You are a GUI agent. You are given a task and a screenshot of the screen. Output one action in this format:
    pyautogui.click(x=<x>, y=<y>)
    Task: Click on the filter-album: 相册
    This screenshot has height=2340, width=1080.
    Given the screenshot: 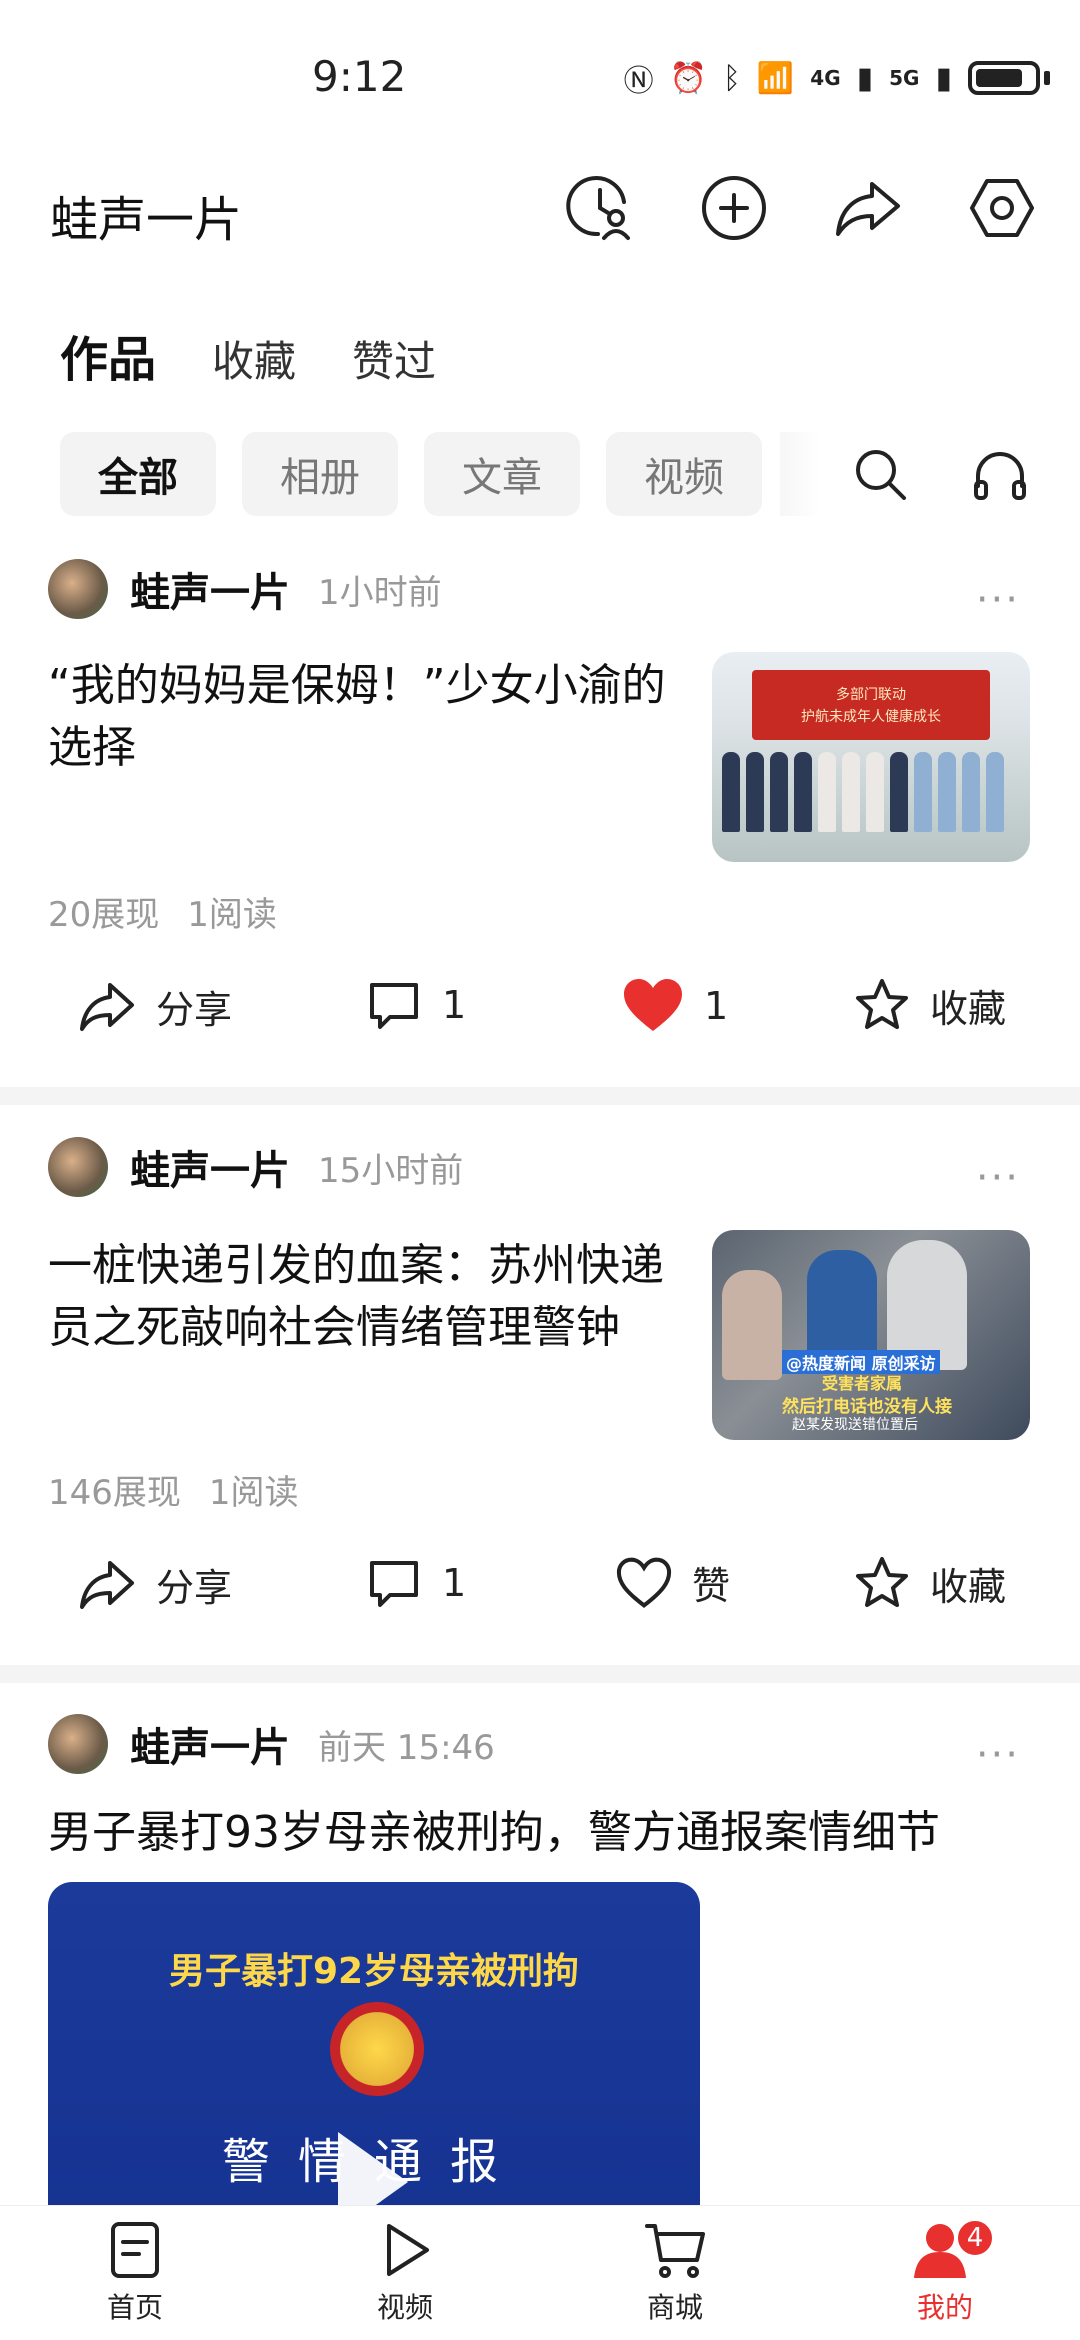 What is the action you would take?
    pyautogui.click(x=320, y=474)
    